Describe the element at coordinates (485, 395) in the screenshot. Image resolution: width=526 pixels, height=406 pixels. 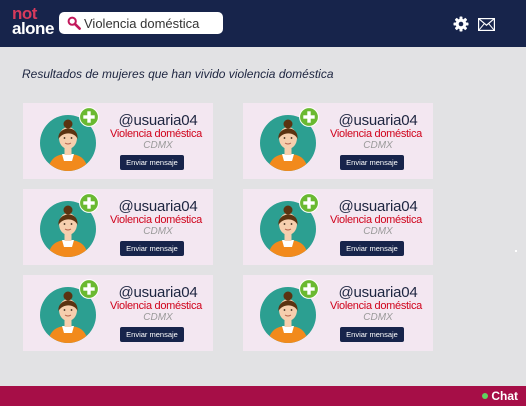
I see `online-status-icon` at that location.